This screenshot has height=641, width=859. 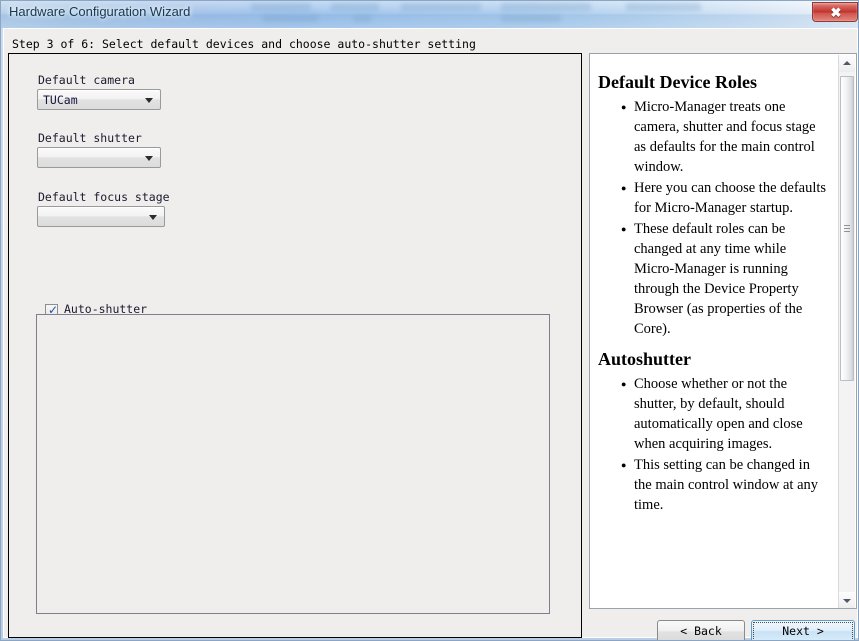 I want to click on next-button: Next >, so click(x=803, y=630).